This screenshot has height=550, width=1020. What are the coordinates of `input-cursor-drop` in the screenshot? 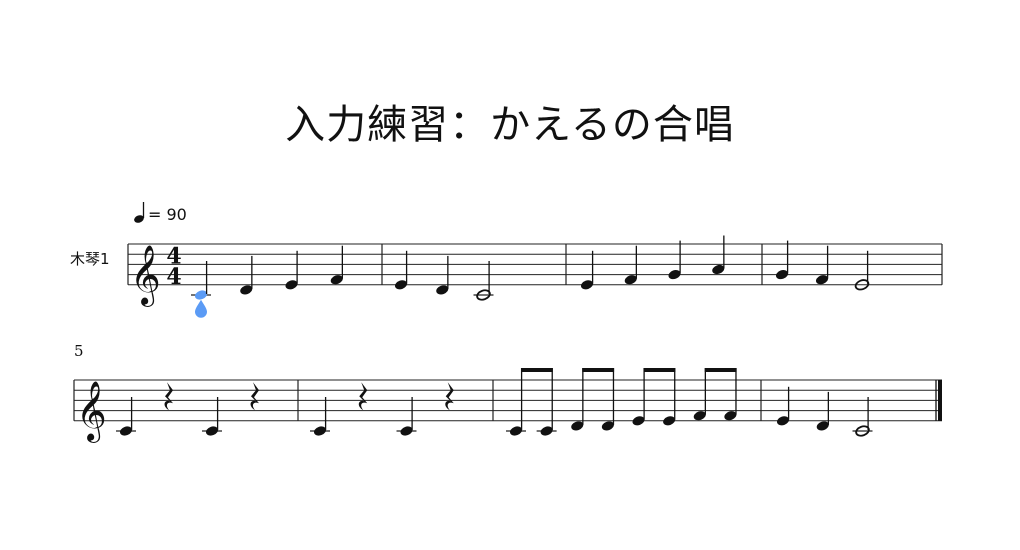 It's located at (201, 308).